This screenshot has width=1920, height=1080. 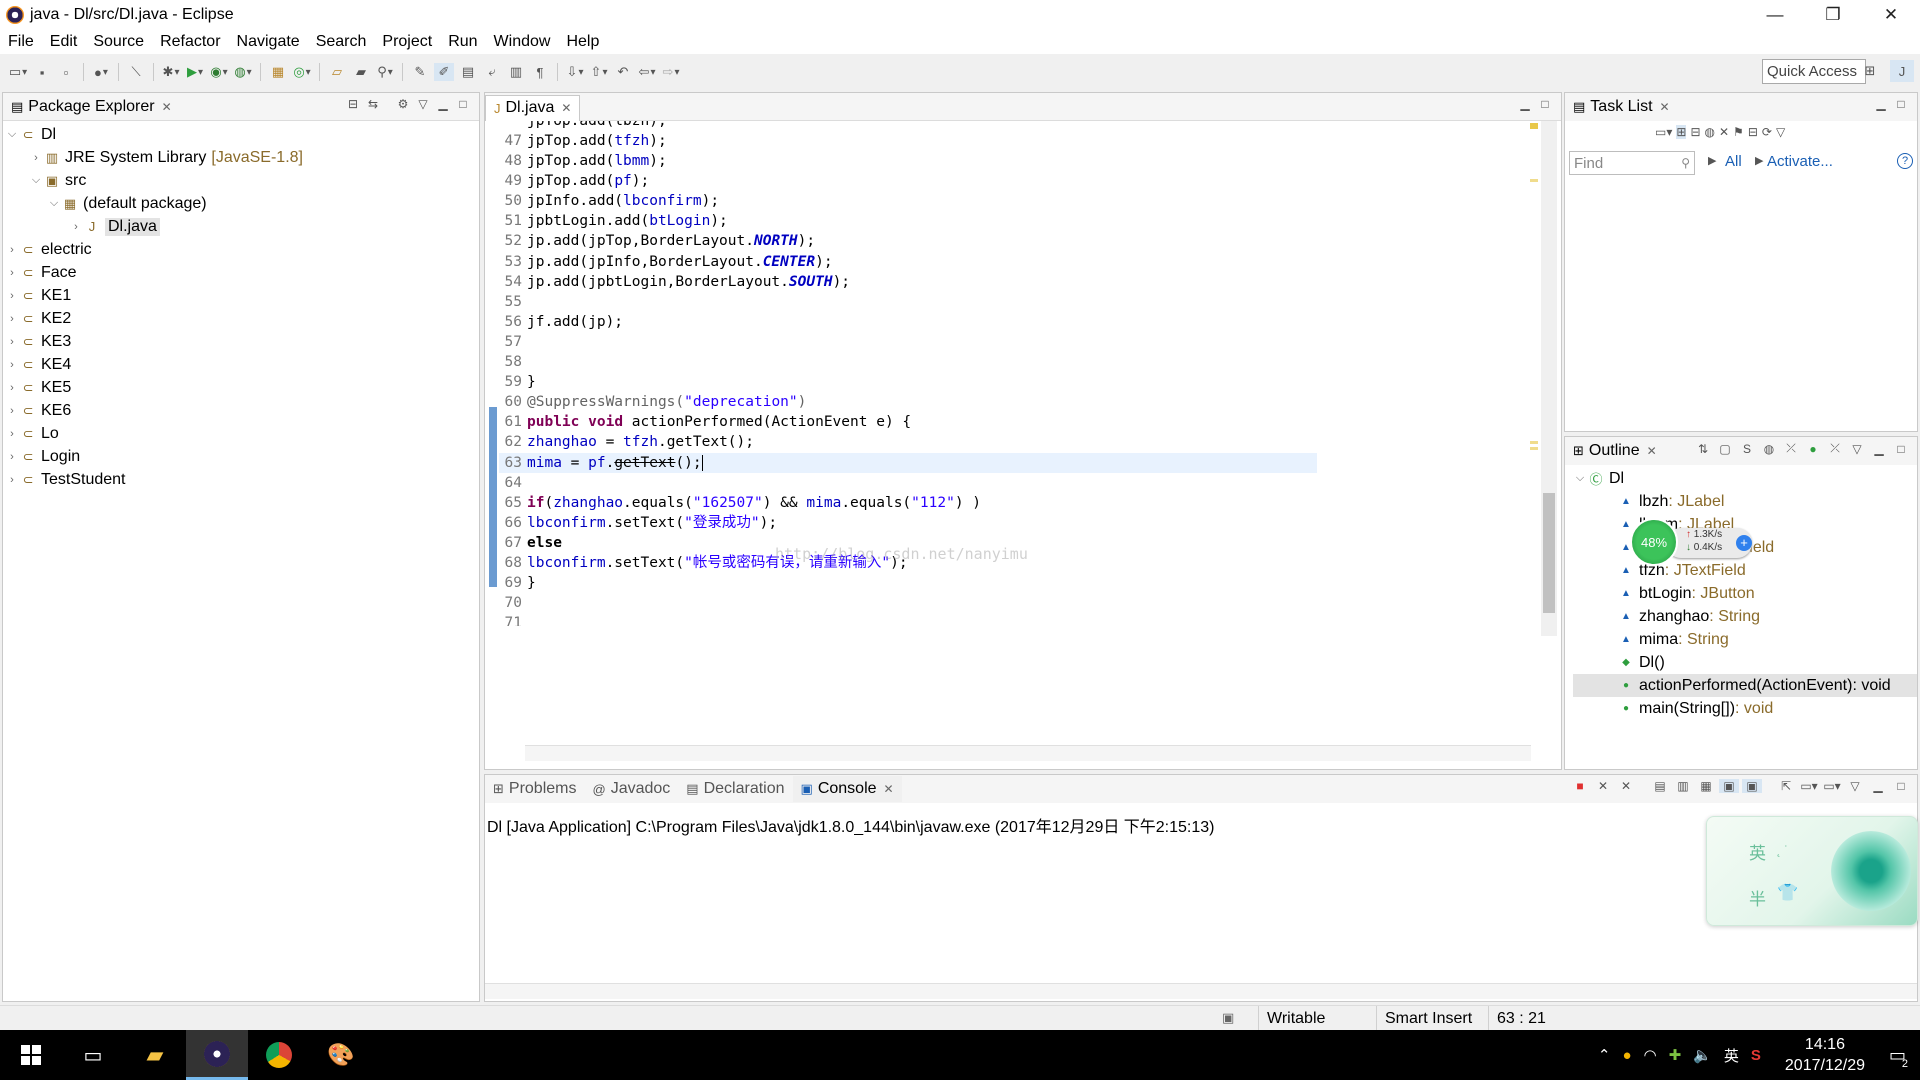 I want to click on display-console-icon: ▭▾, so click(x=1809, y=786).